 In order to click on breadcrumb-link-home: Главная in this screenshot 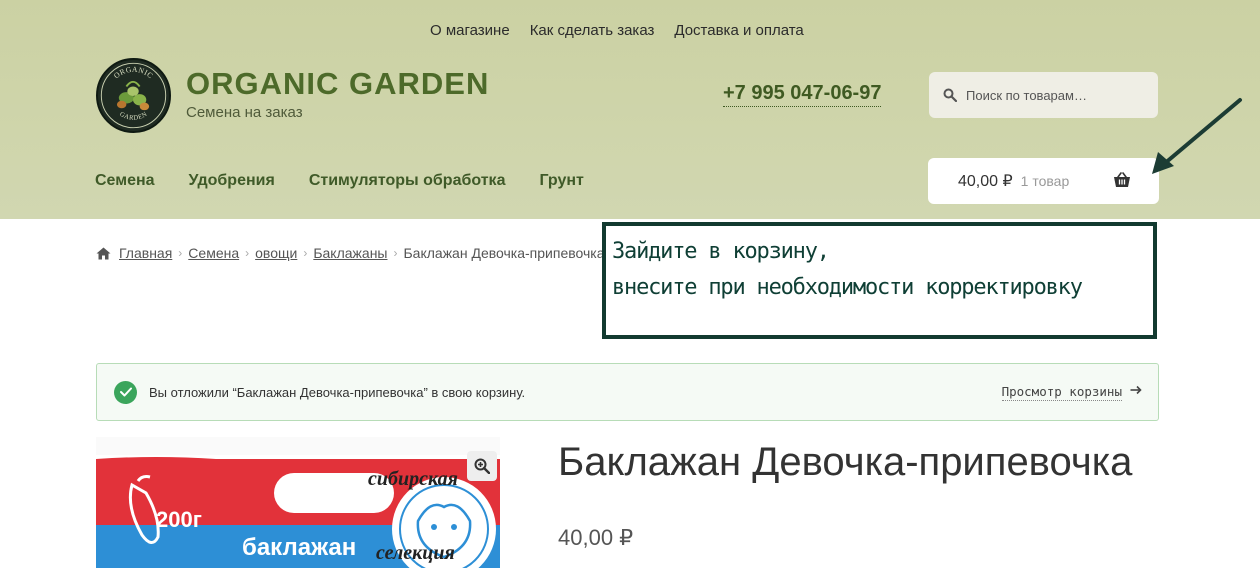, I will do `click(145, 253)`.